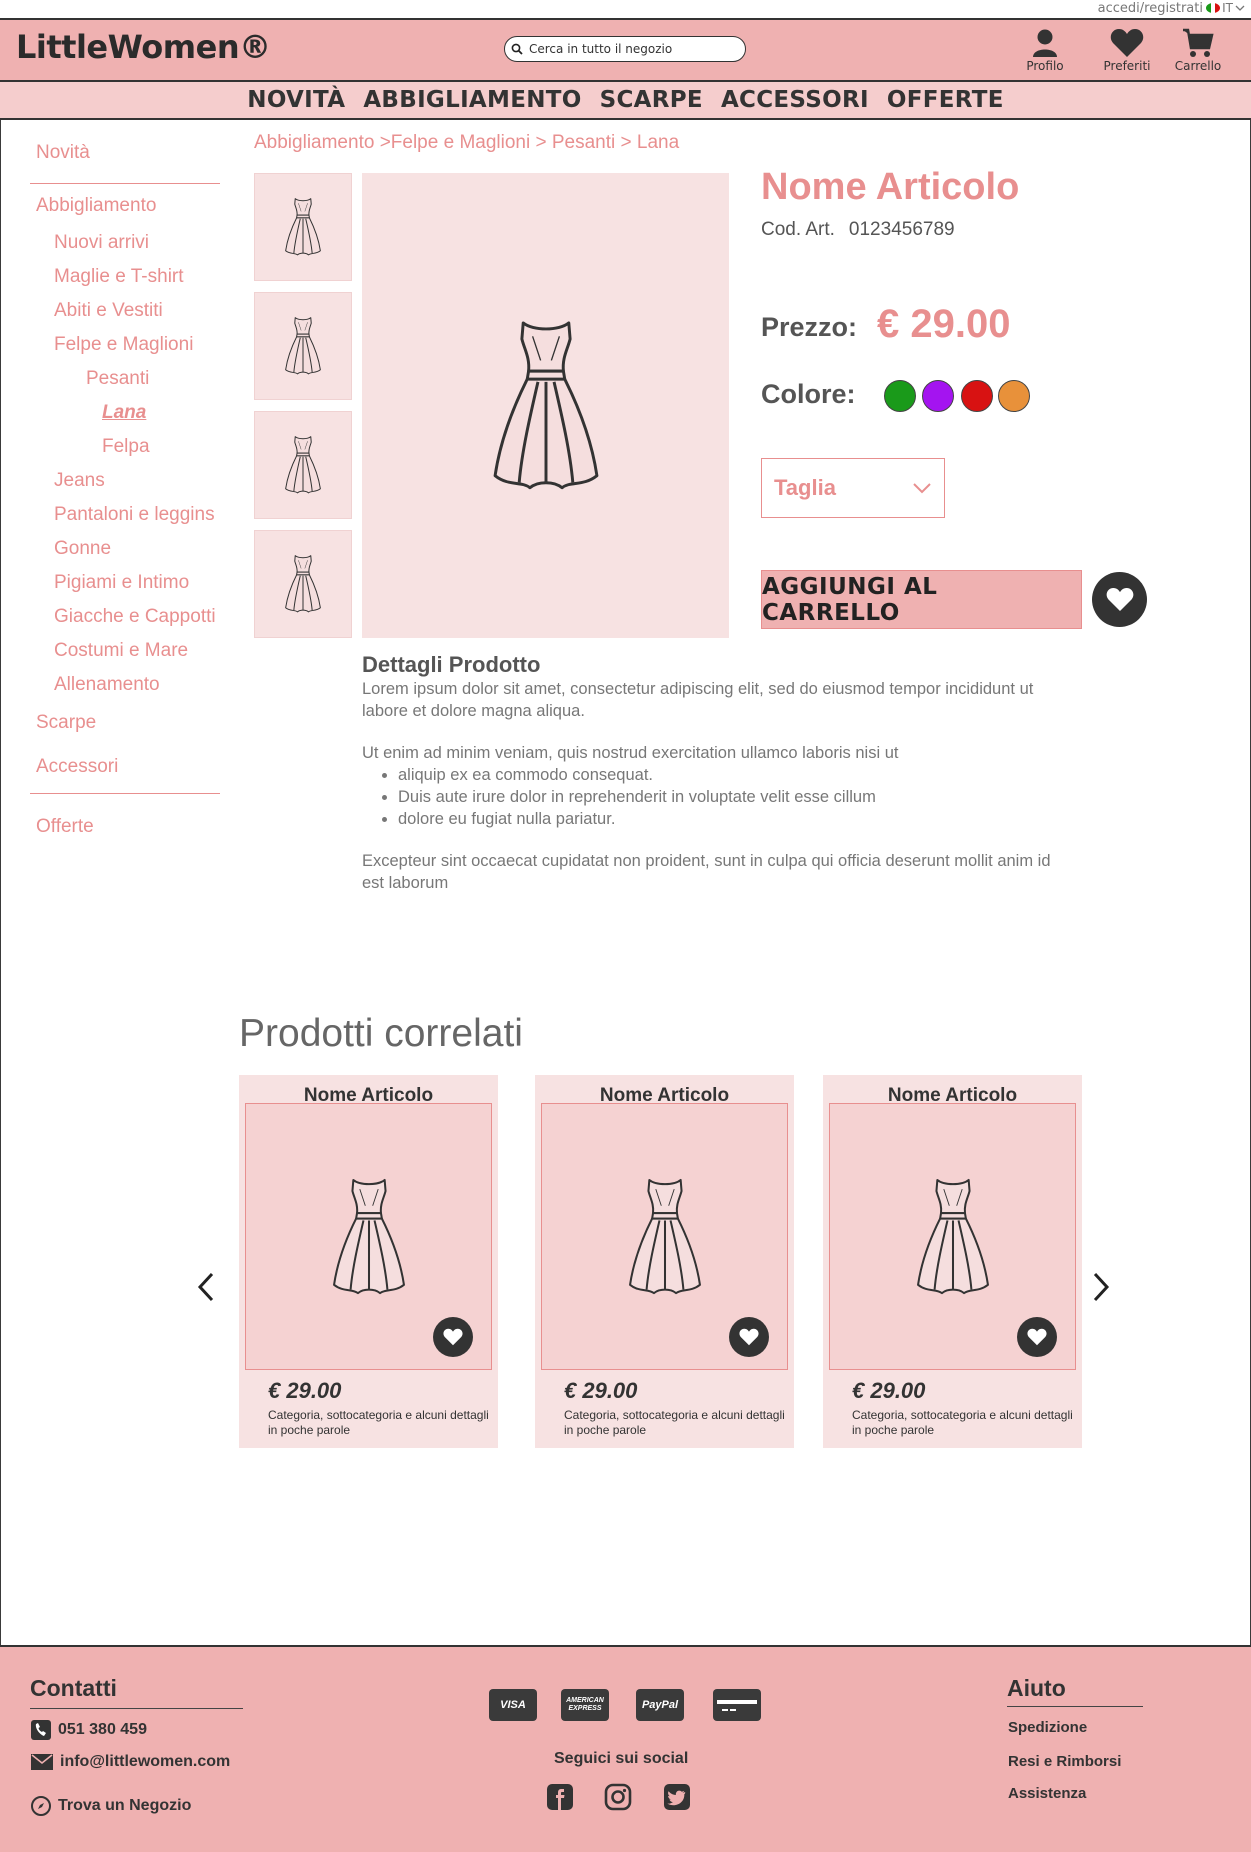 The width and height of the screenshot is (1251, 1852). What do you see at coordinates (890, 187) in the screenshot?
I see `product-name: Nome Articolo` at bounding box center [890, 187].